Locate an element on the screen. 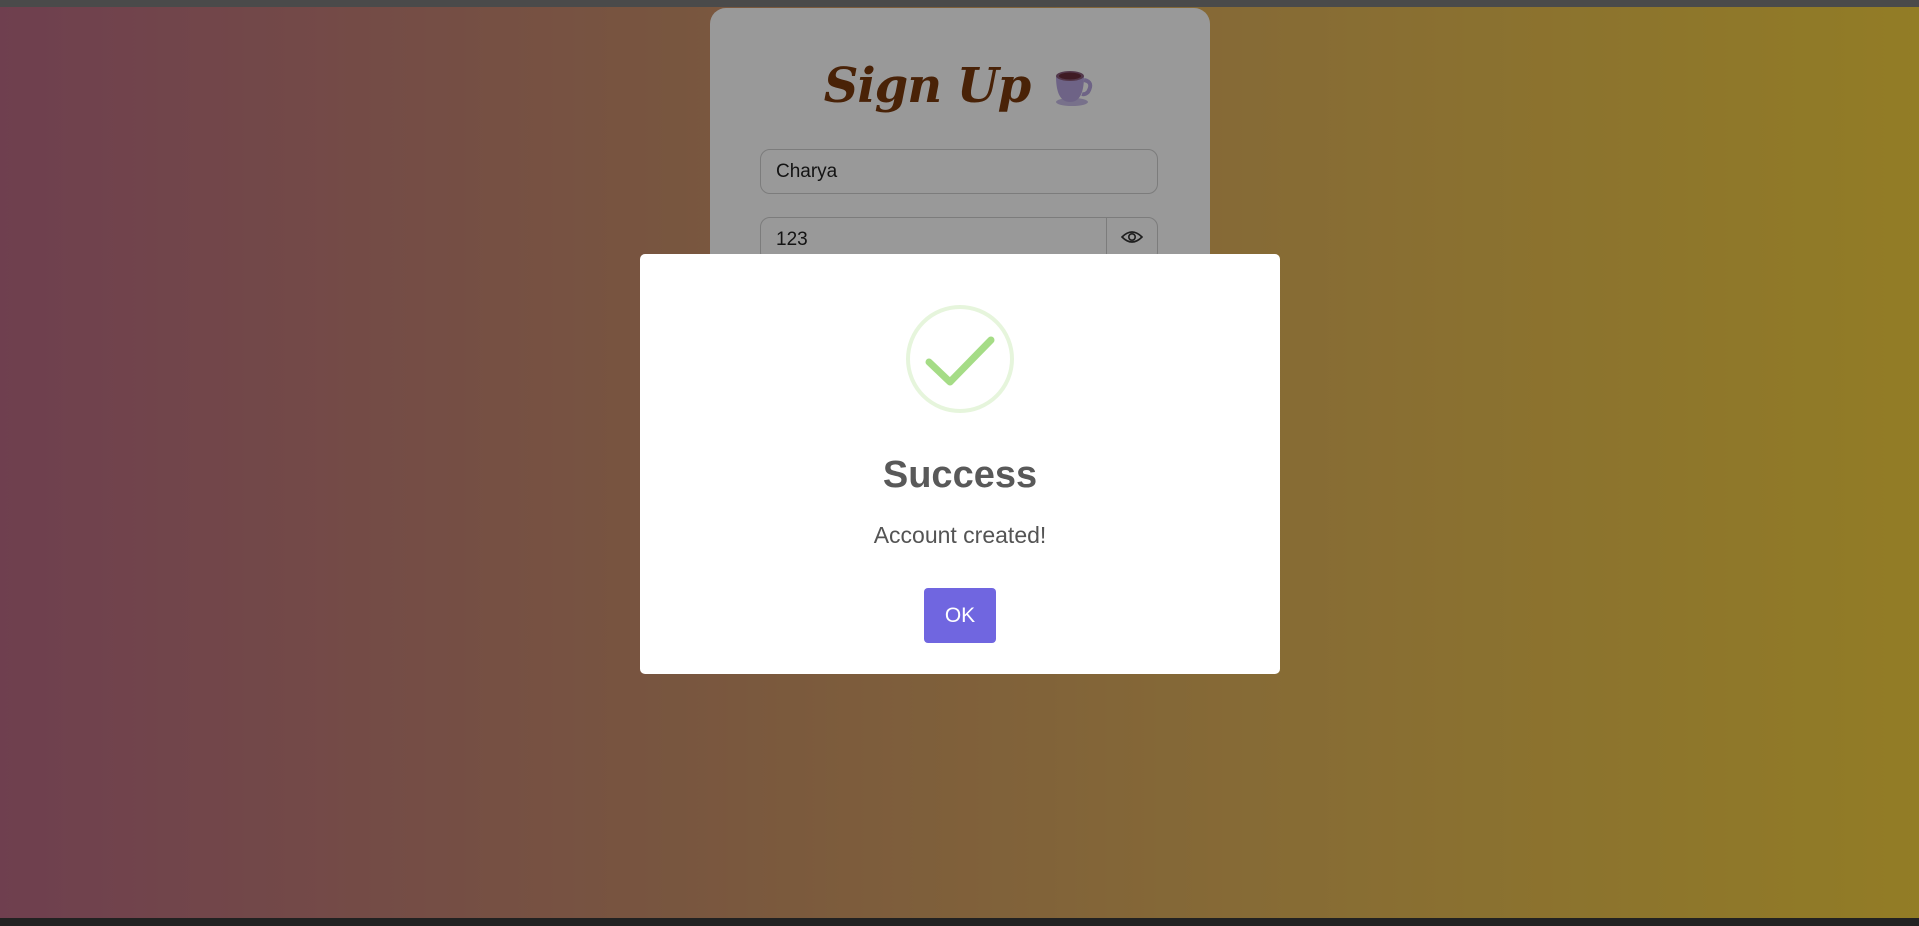 The height and width of the screenshot is (926, 1919). bottom-bar is located at coordinates (959, 922).